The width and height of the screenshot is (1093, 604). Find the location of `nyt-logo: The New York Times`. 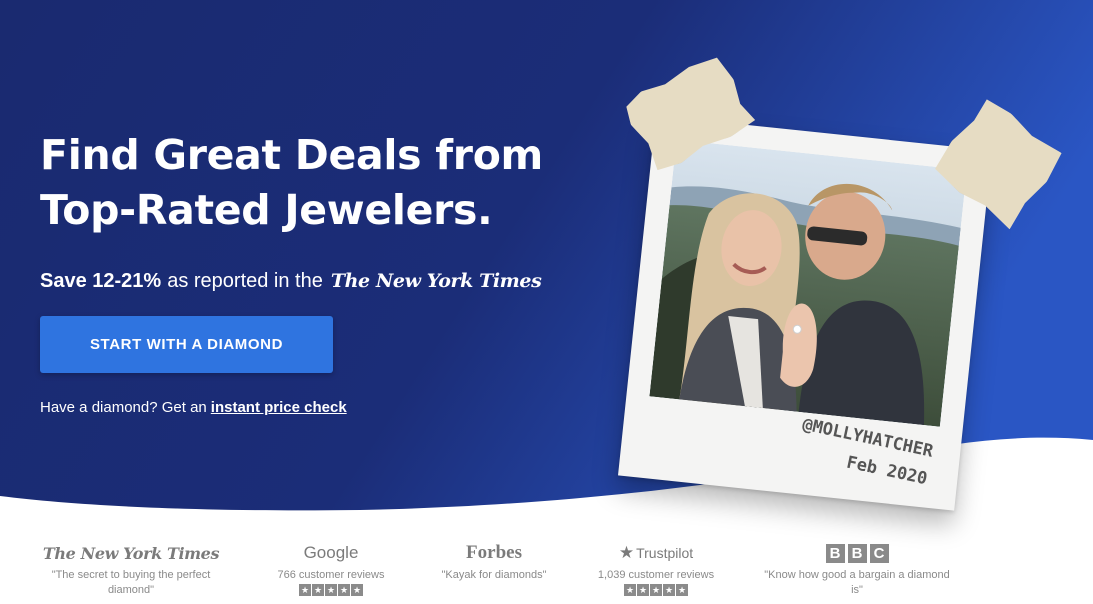

nyt-logo: The New York Times is located at coordinates (436, 281).